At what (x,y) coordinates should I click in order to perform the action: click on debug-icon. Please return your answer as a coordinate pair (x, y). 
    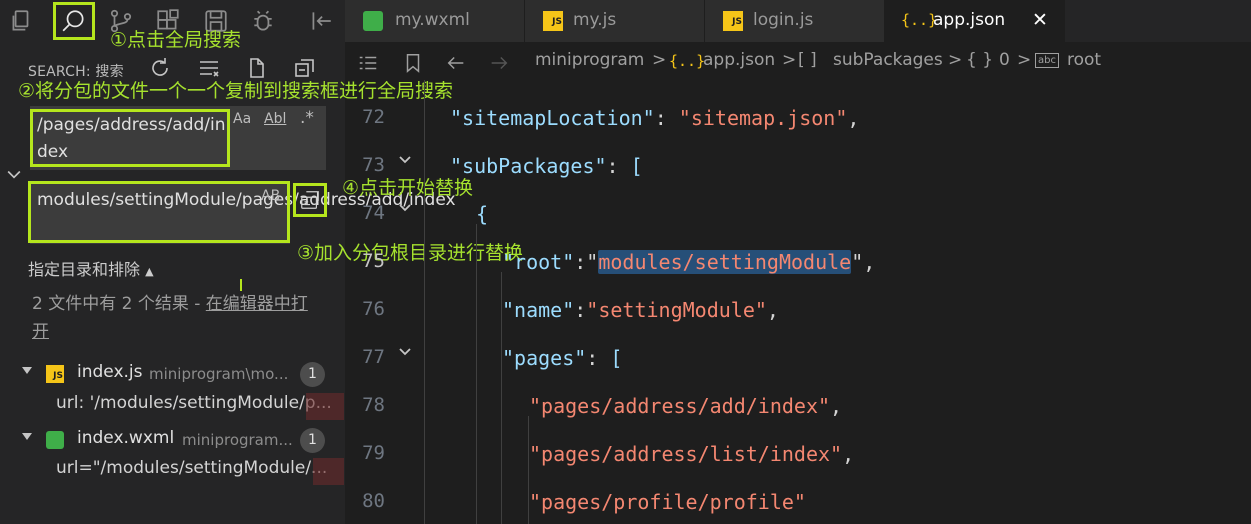
    Looking at the image, I should click on (263, 21).